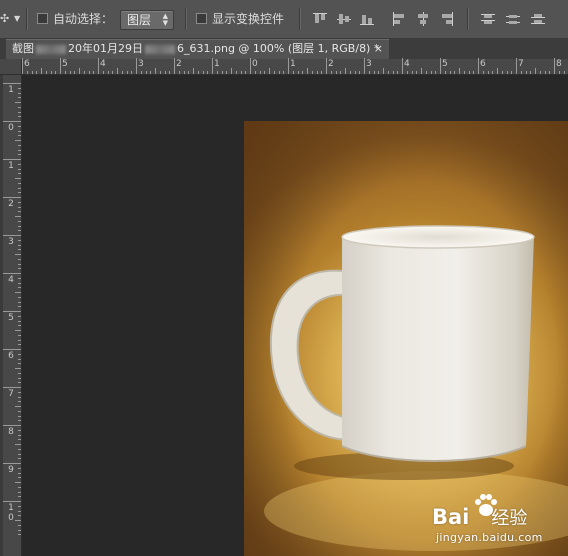 The height and width of the screenshot is (556, 568). I want to click on stepper-arrows-icon: ▲ ▼, so click(165, 19).